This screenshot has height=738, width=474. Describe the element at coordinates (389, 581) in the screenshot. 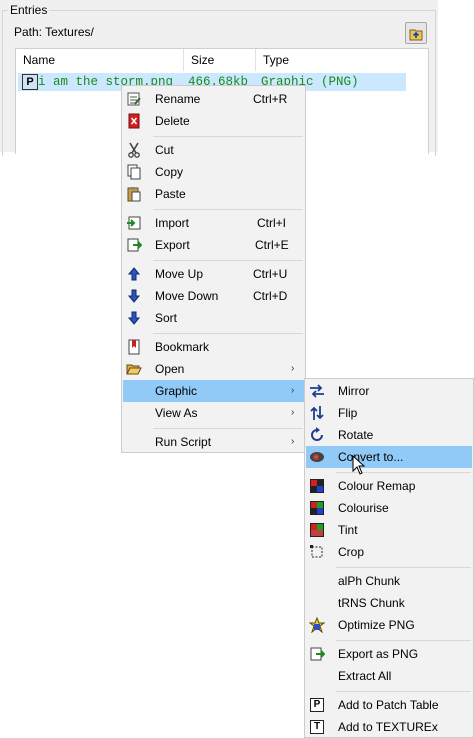

I see `submenu-item-alph-chunk: alPh Chunk` at that location.